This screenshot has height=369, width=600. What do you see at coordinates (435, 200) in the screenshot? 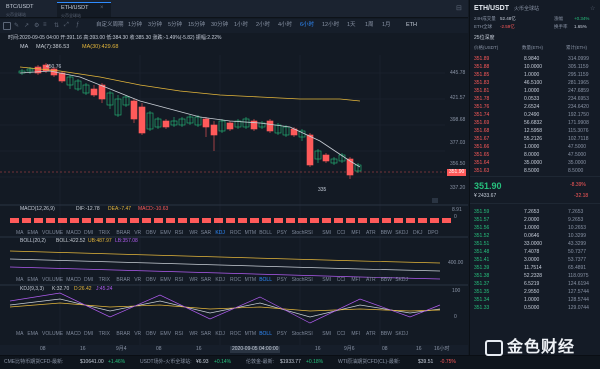
I see `collapse-icon` at bounding box center [435, 200].